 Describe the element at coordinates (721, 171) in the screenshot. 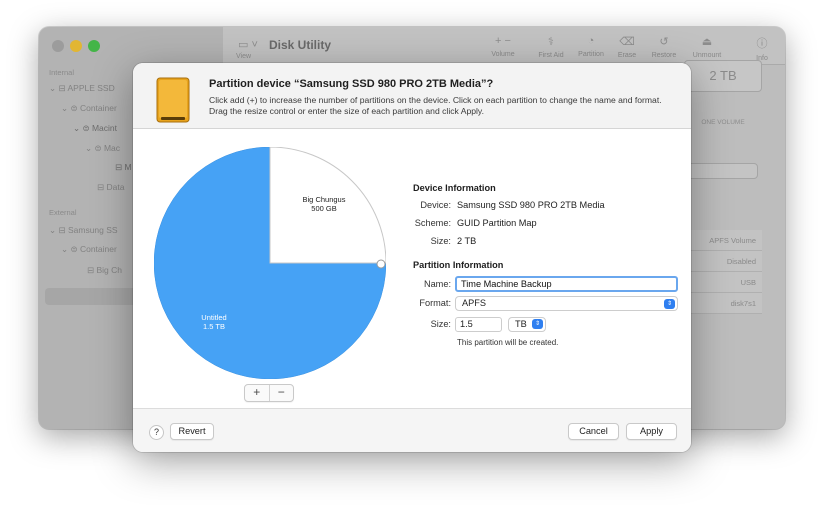

I see `usage-bar` at that location.